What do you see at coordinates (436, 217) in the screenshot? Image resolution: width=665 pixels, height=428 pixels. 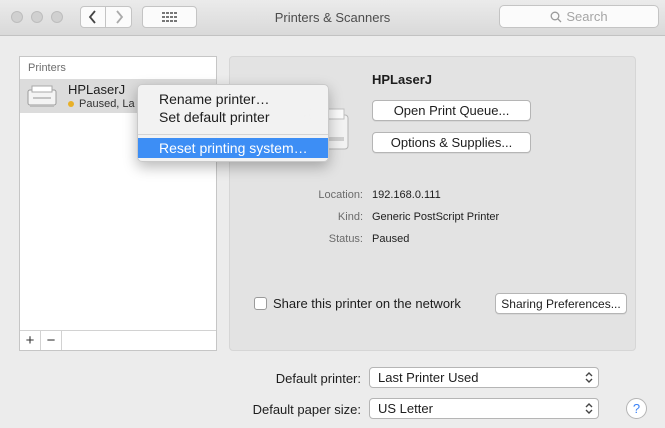 I see `kind-value: Generic PostScript Printer` at bounding box center [436, 217].